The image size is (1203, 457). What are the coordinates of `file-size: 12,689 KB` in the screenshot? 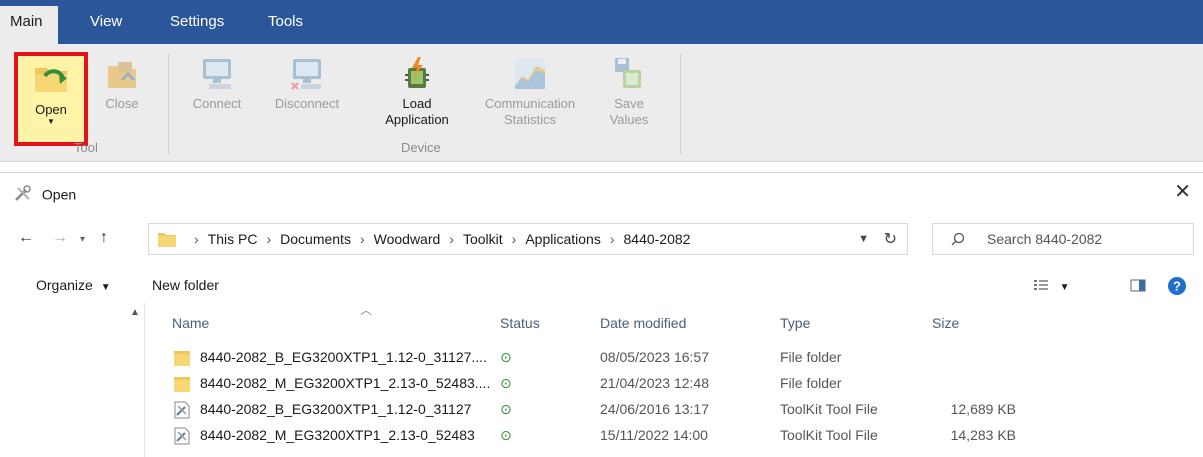 It's located at (983, 409).